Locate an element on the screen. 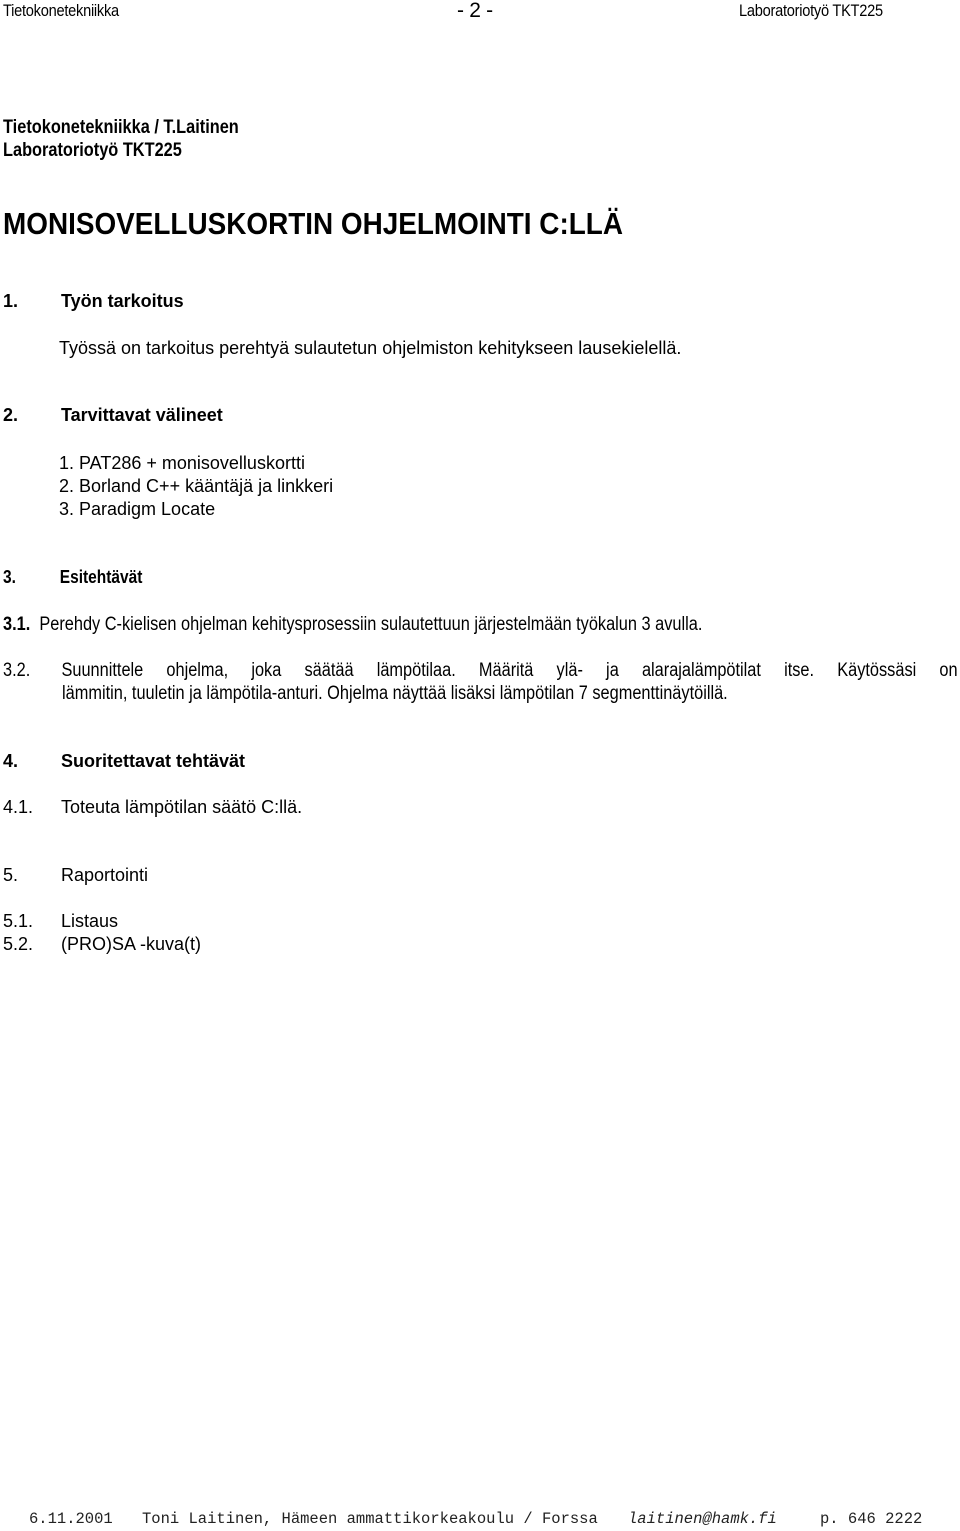  section-1-heading: 1. Työn tarkoitus is located at coordinates (93, 301).